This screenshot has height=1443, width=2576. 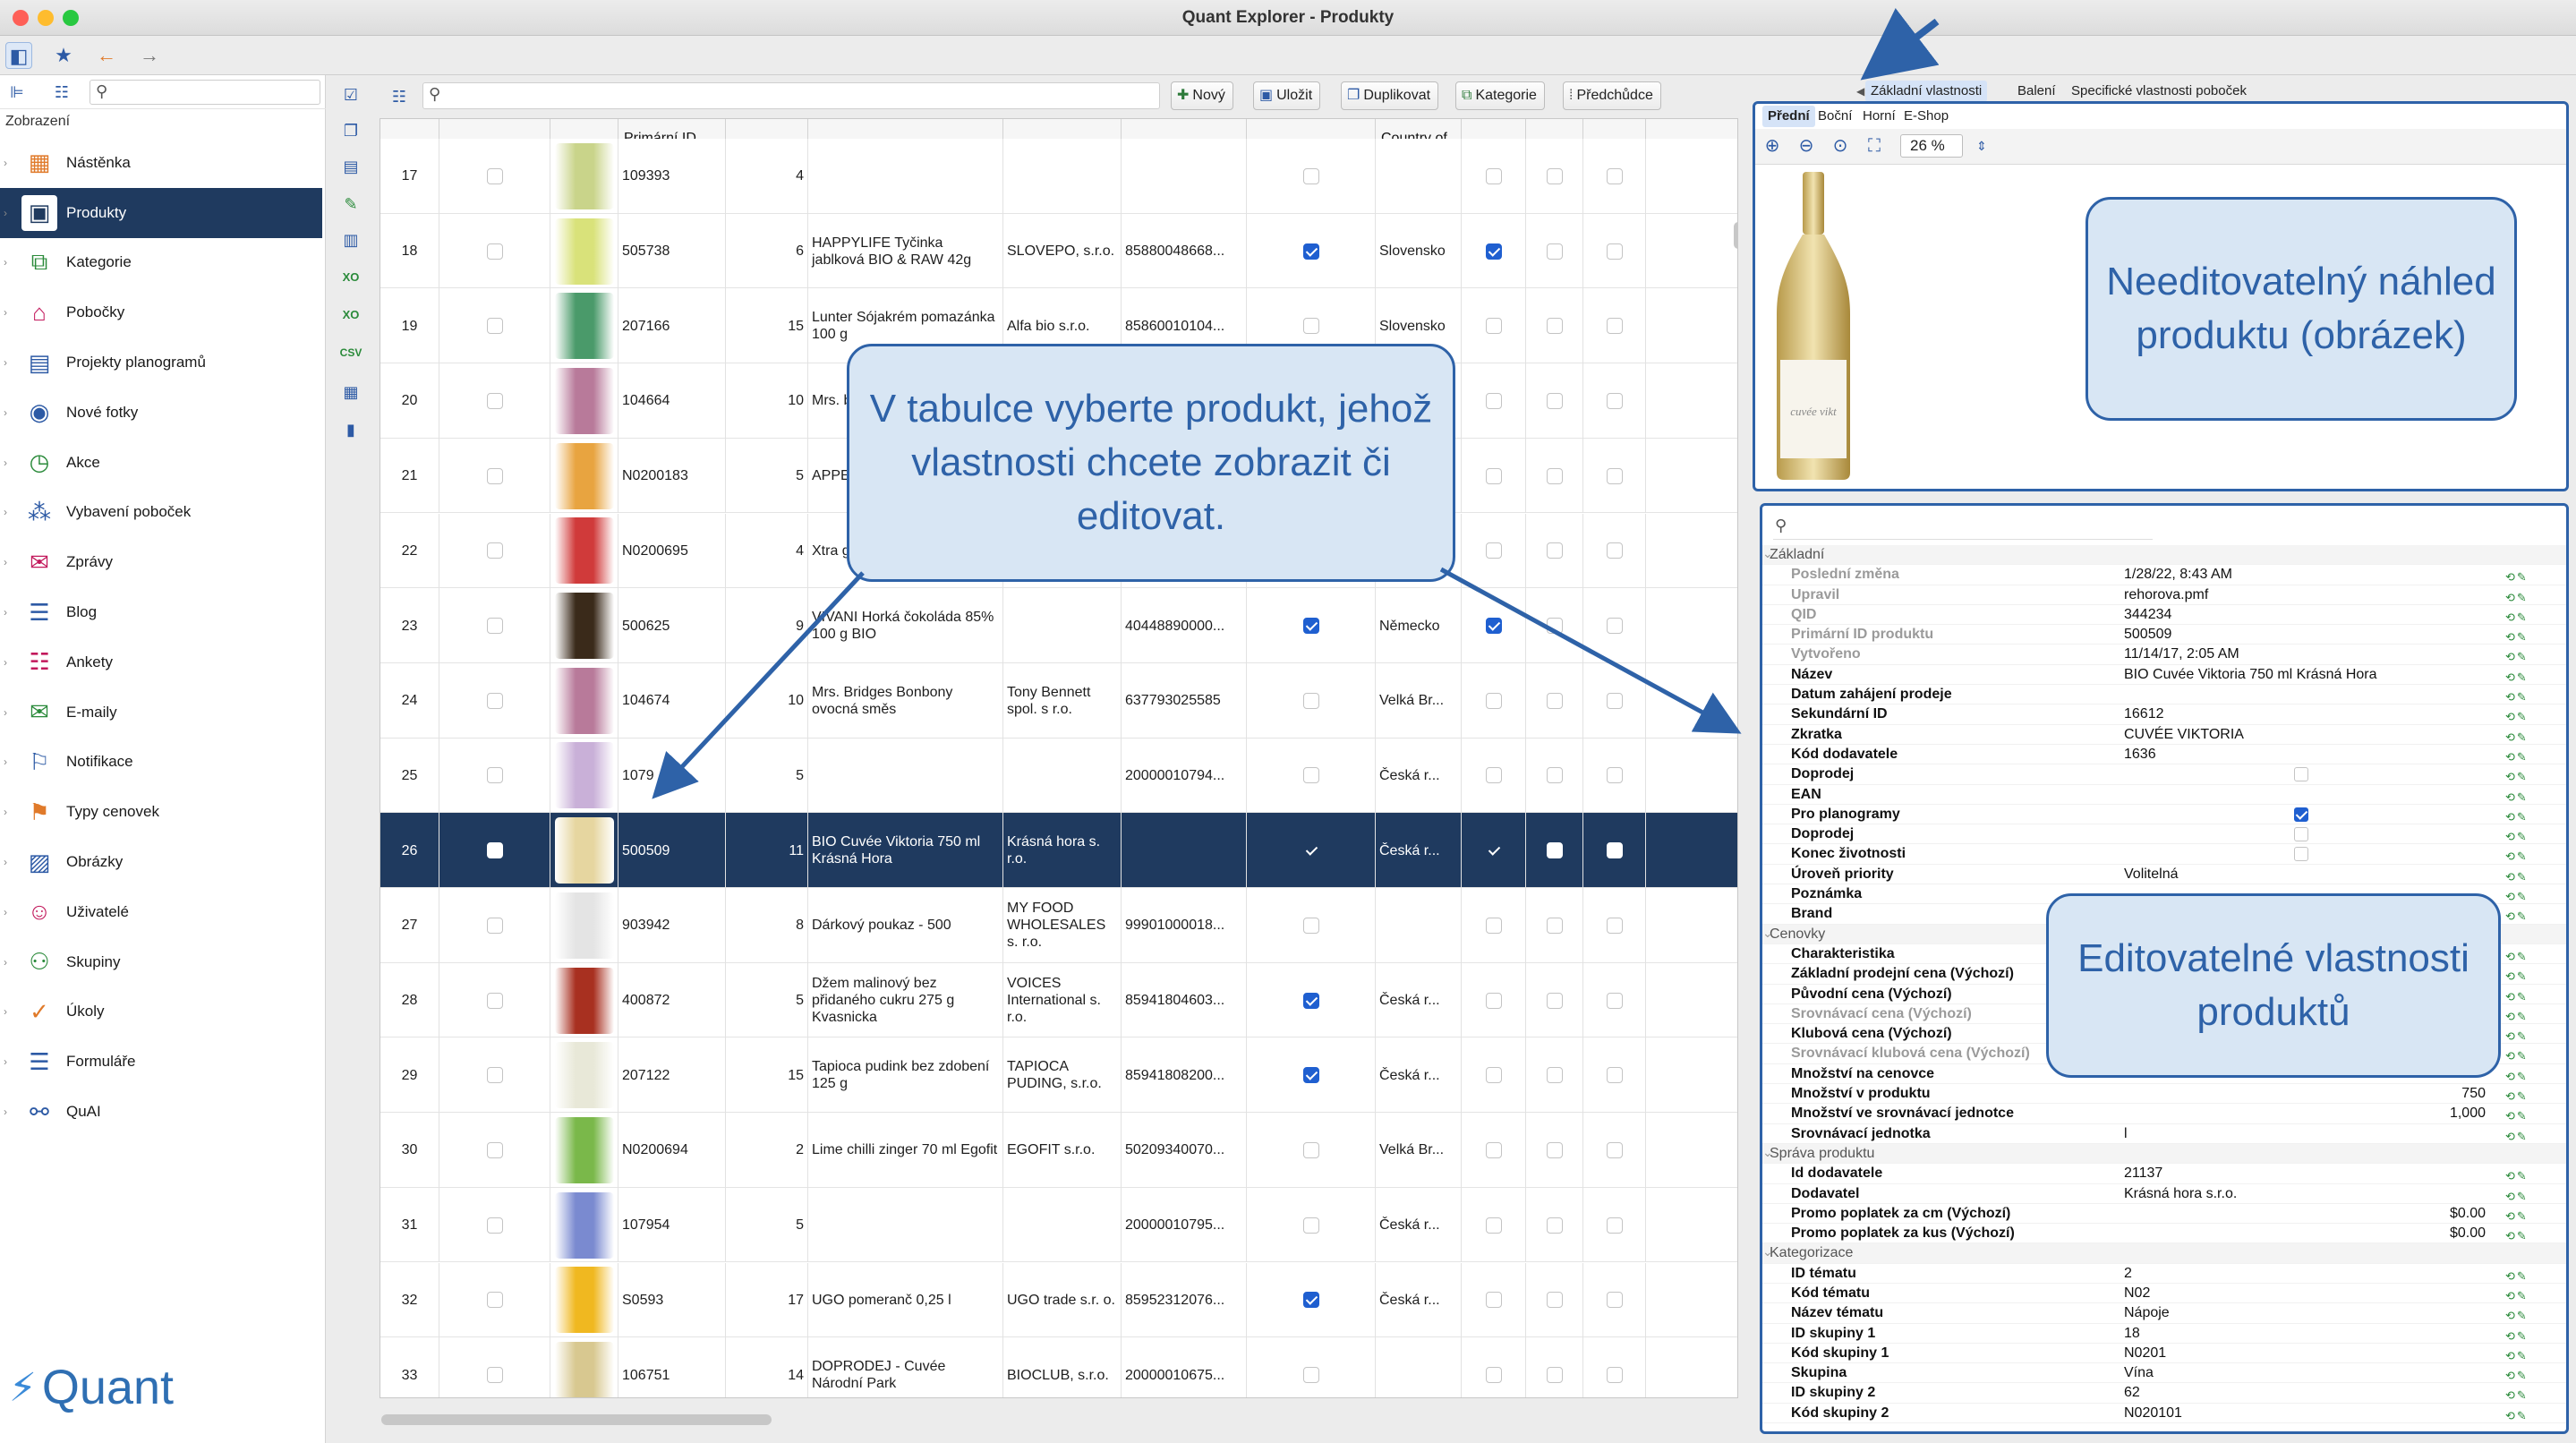 I want to click on property-row: Kód tématu N02 ⟲✎, so click(x=2164, y=1294).